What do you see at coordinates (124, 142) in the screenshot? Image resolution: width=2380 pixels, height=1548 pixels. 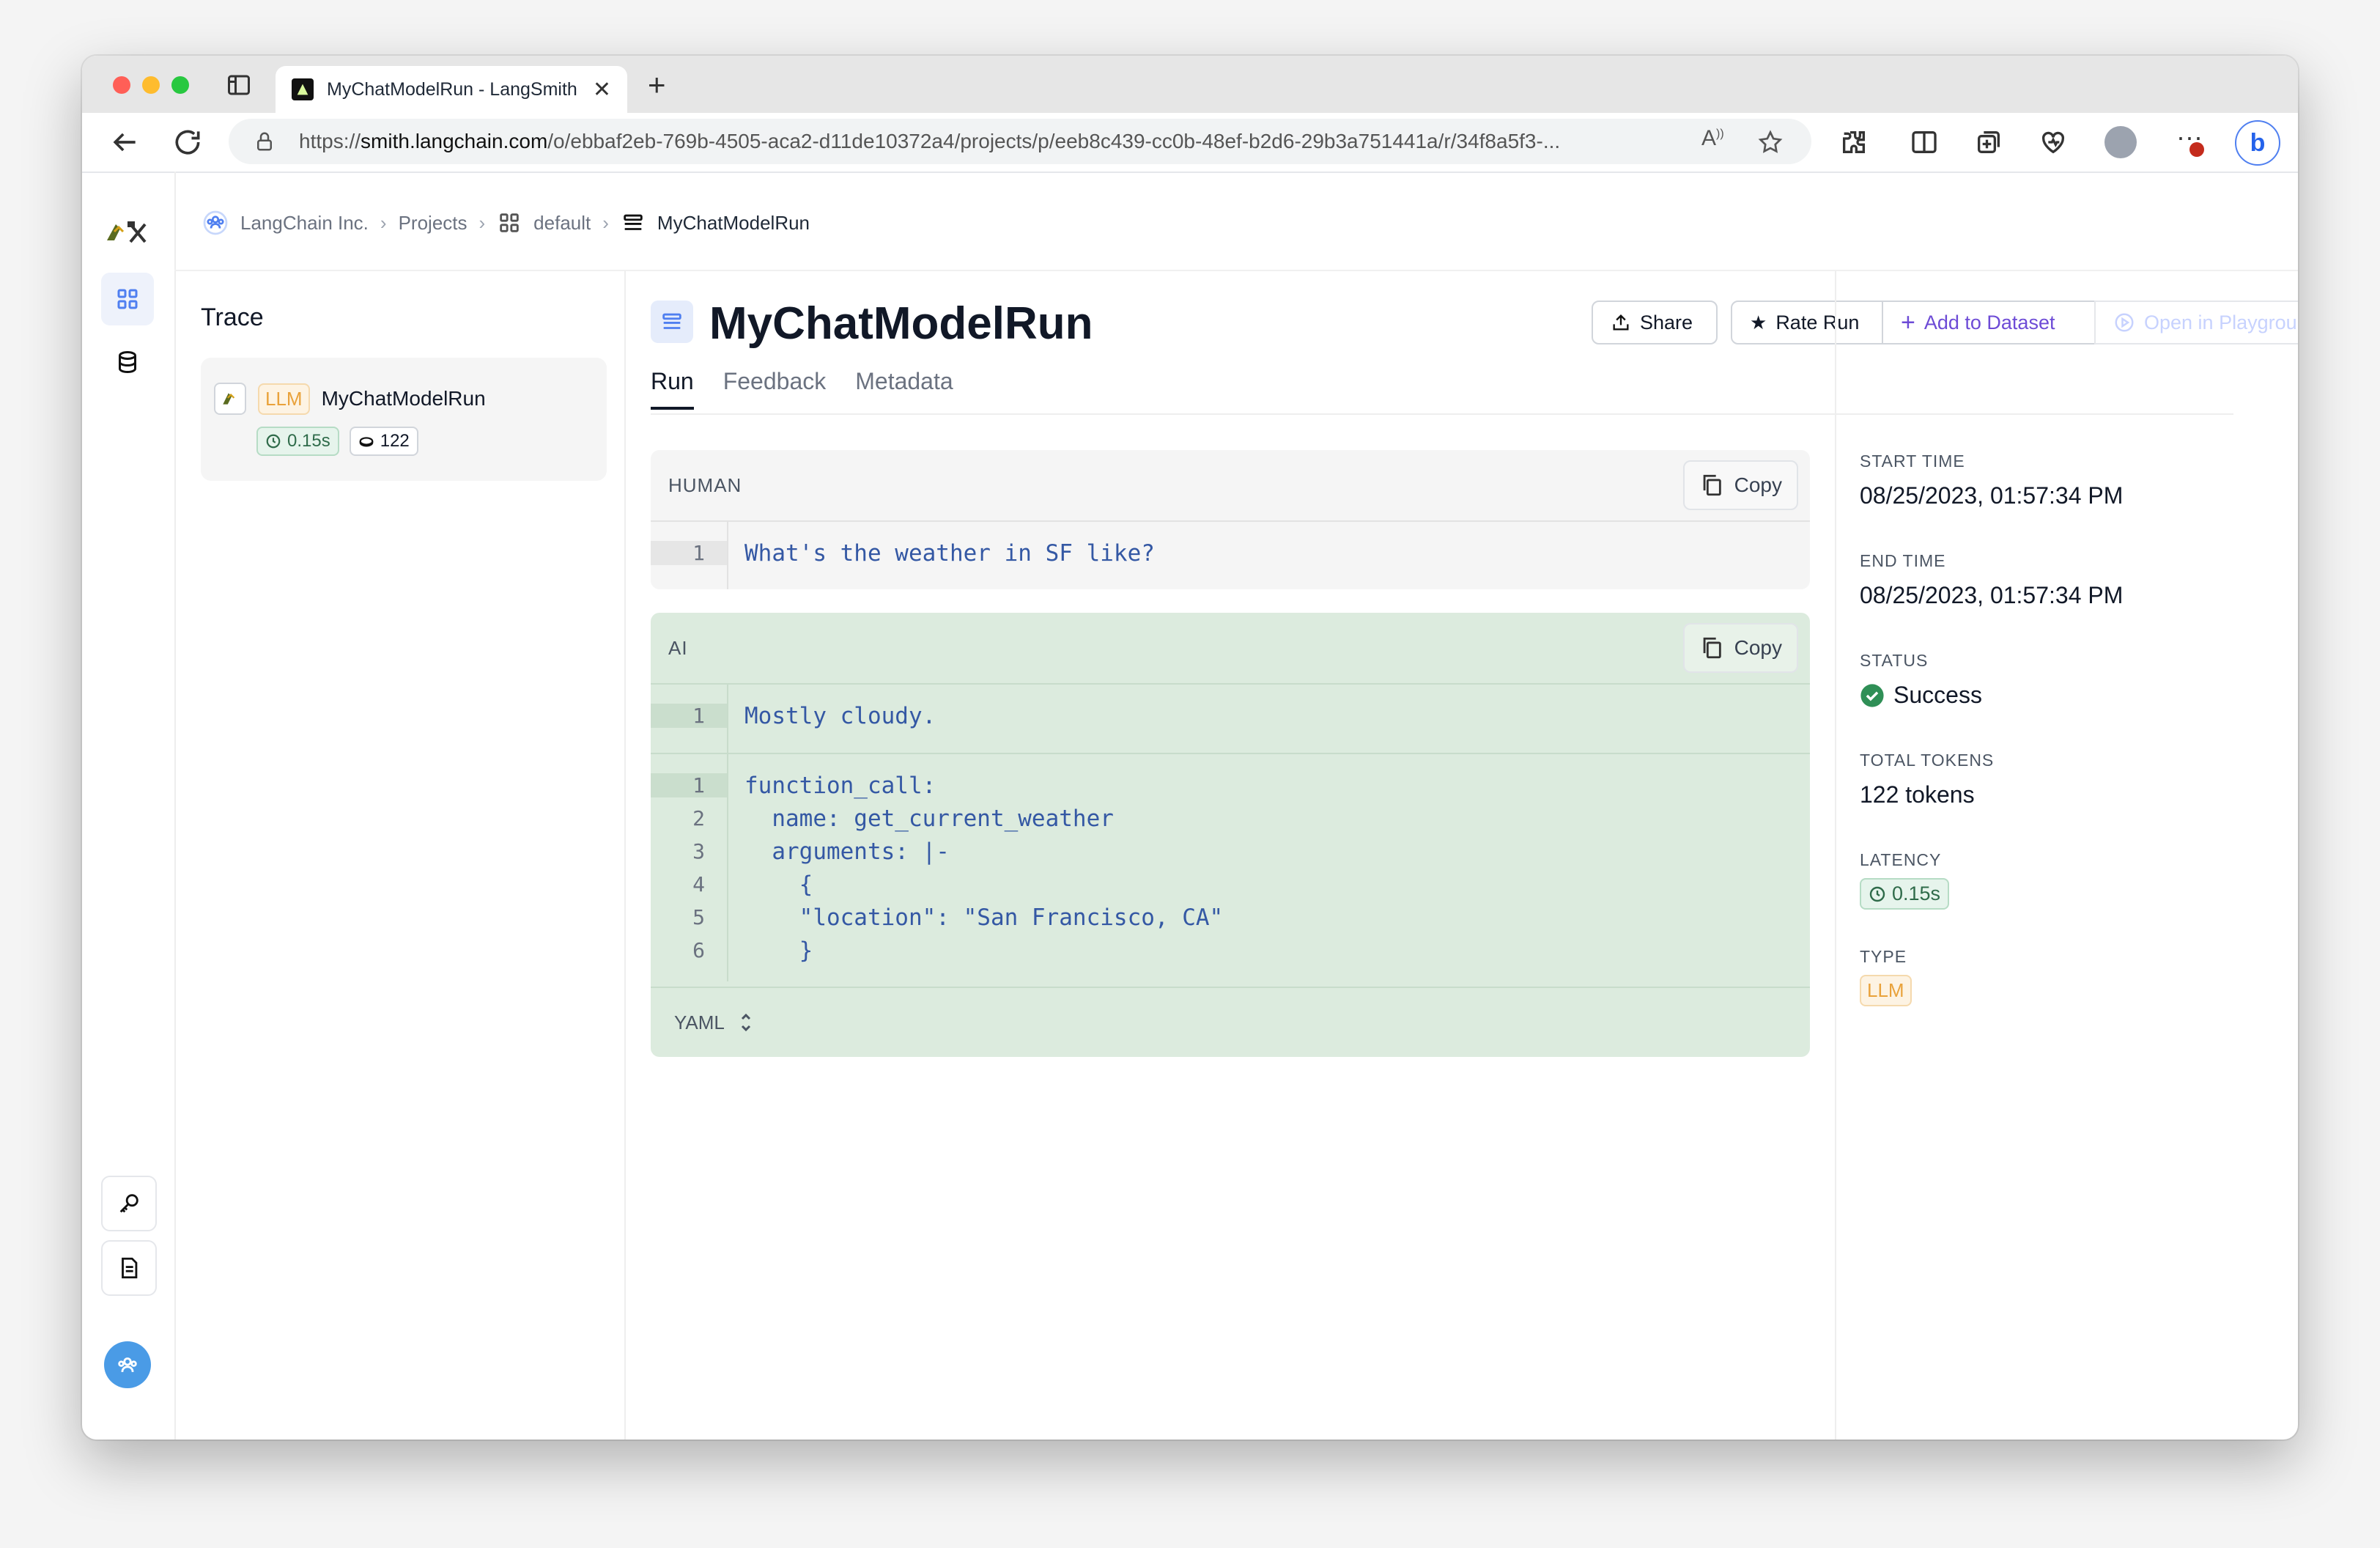 I see `back-arrow-icon` at bounding box center [124, 142].